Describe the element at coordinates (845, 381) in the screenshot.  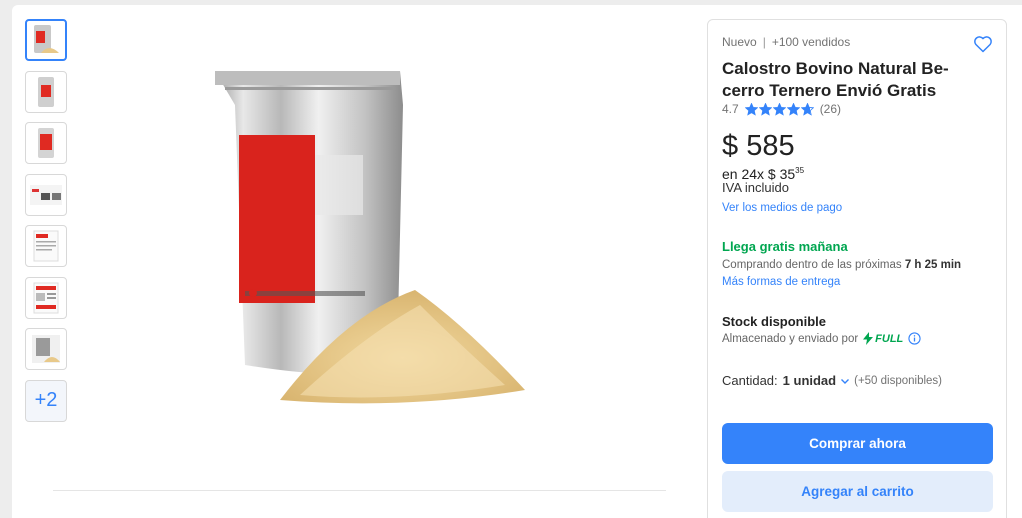
I see `chevron-down-icon` at that location.